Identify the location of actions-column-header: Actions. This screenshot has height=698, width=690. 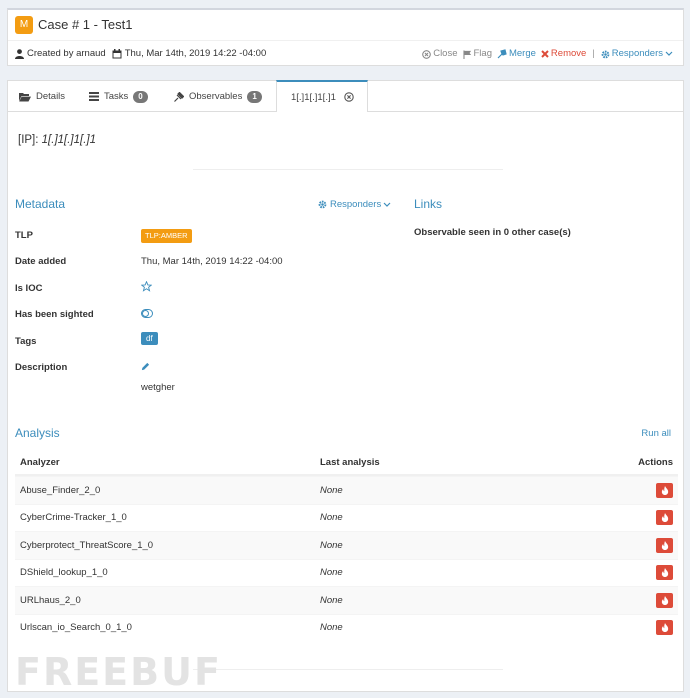
(655, 462).